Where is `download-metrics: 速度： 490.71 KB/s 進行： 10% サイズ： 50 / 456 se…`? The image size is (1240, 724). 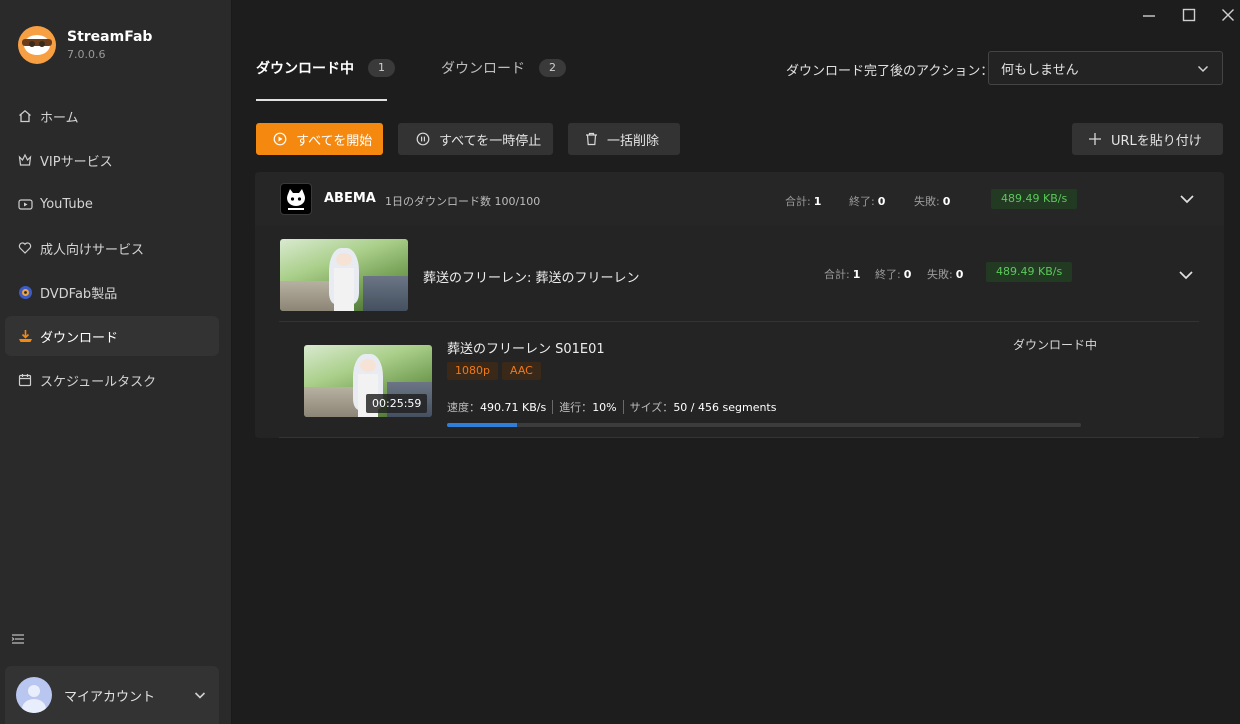 download-metrics: 速度： 490.71 KB/s 進行： 10% サイズ： 50 / 456 se… is located at coordinates (614, 407).